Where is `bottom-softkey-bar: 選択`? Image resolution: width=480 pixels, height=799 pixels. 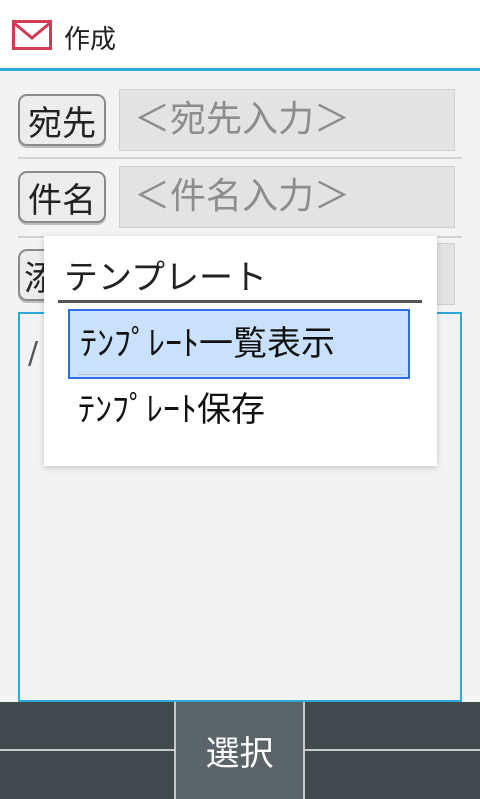
bottom-softkey-bar: 選択 is located at coordinates (240, 750).